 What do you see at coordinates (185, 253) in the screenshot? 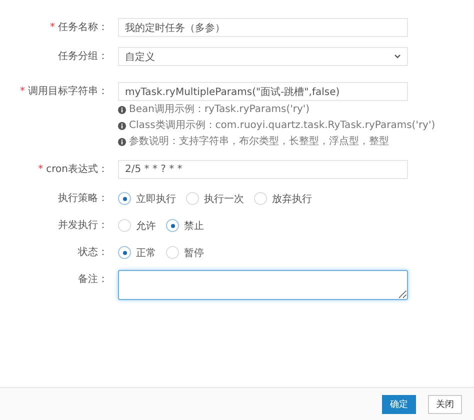
I see `radio-option: 暂停` at bounding box center [185, 253].